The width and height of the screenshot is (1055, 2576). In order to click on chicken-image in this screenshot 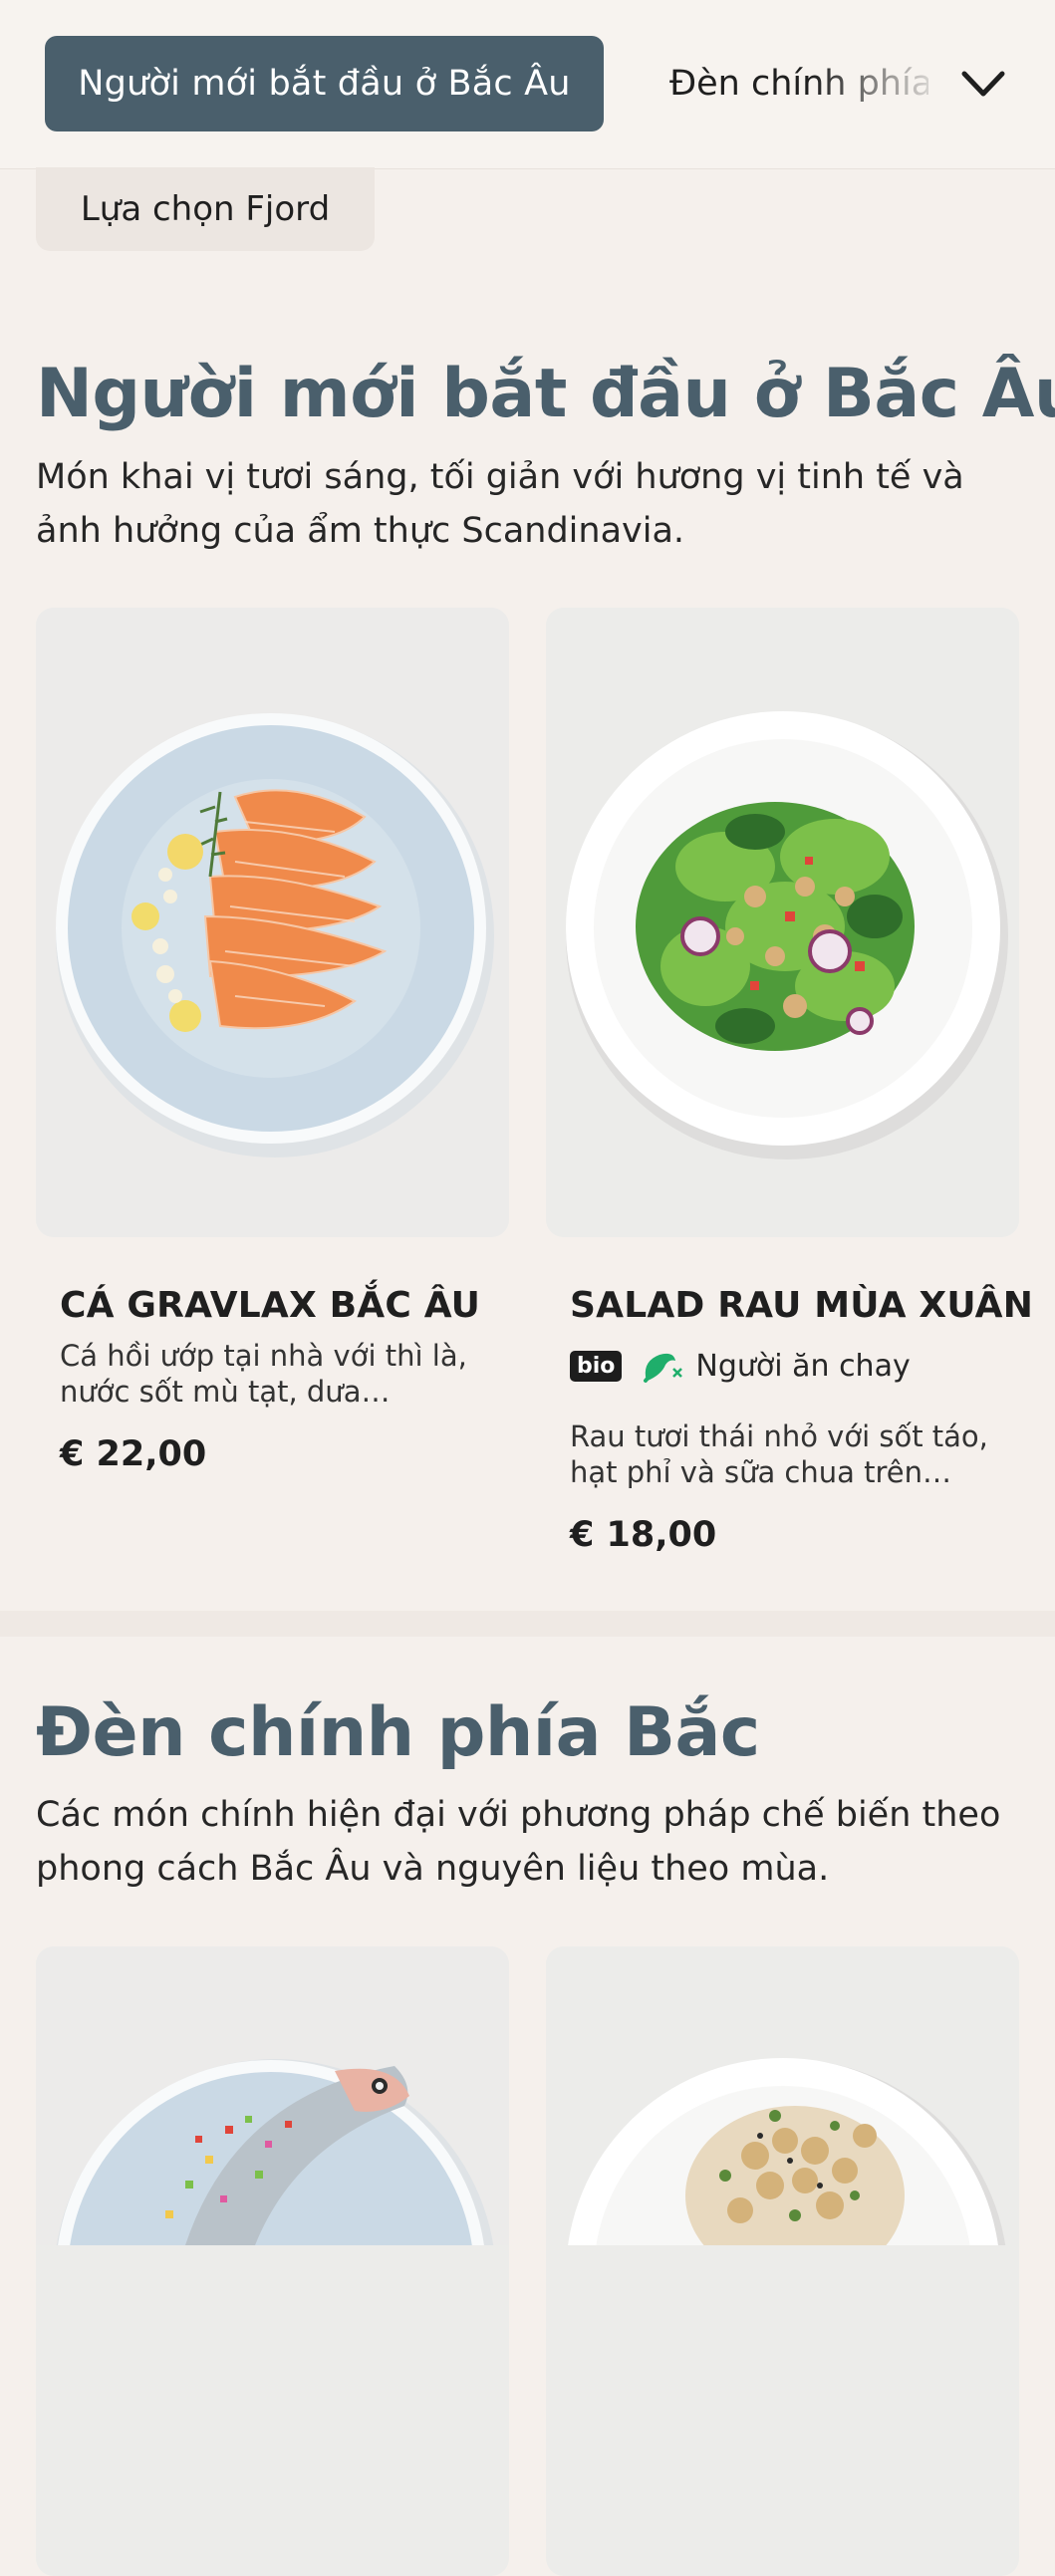, I will do `click(782, 2261)`.